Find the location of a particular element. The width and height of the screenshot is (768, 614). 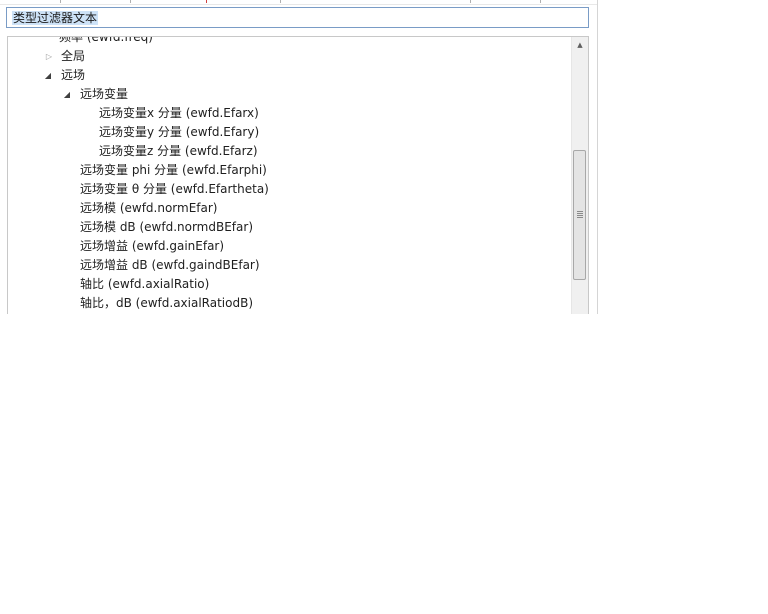

tree-item-label: 远场变量x 分量 (ewfd.Efarx) is located at coordinates (179, 113).